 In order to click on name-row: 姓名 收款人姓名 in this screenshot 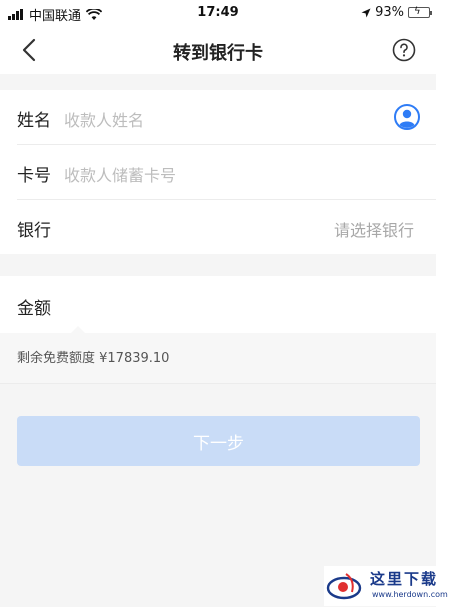, I will do `click(218, 117)`.